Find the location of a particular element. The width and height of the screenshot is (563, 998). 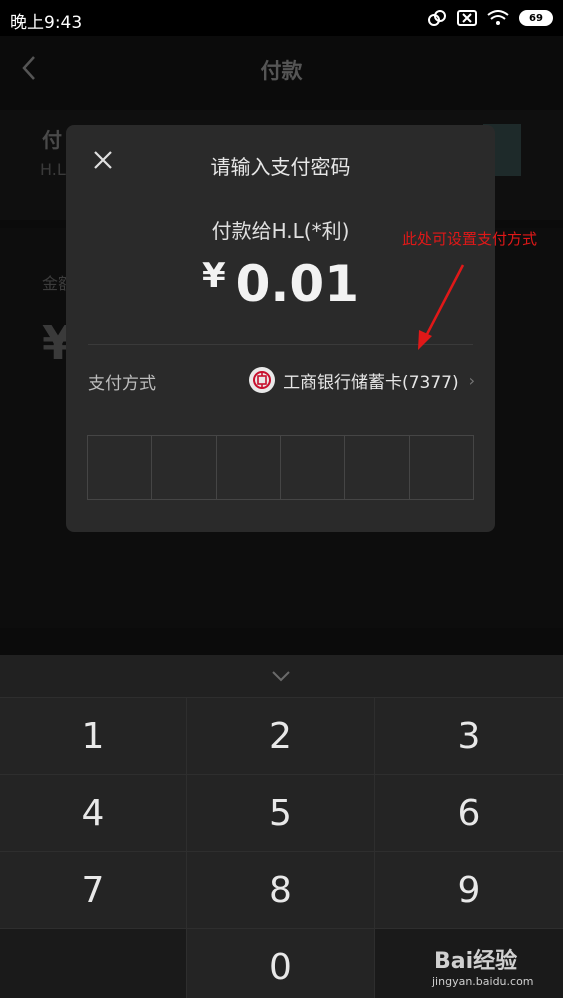

key-8: 8 is located at coordinates (281, 889).